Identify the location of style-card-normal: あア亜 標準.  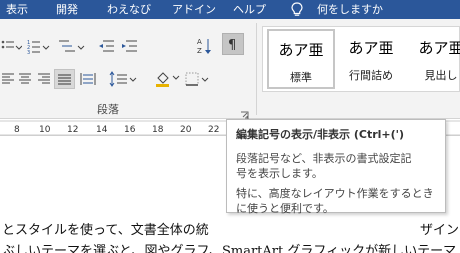
(301, 59).